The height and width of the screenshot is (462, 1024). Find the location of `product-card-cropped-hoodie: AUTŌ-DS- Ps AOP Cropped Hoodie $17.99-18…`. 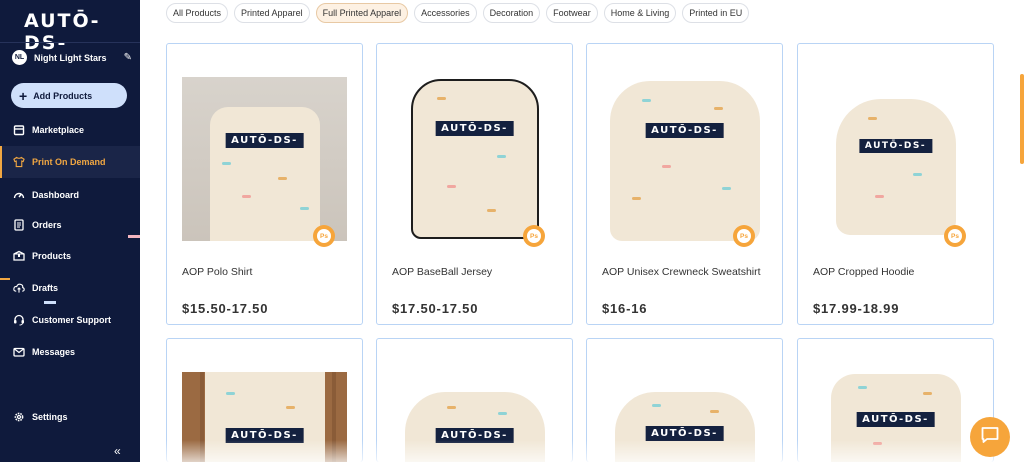

product-card-cropped-hoodie: AUTŌ-DS- Ps AOP Cropped Hoodie $17.99-18… is located at coordinates (895, 184).